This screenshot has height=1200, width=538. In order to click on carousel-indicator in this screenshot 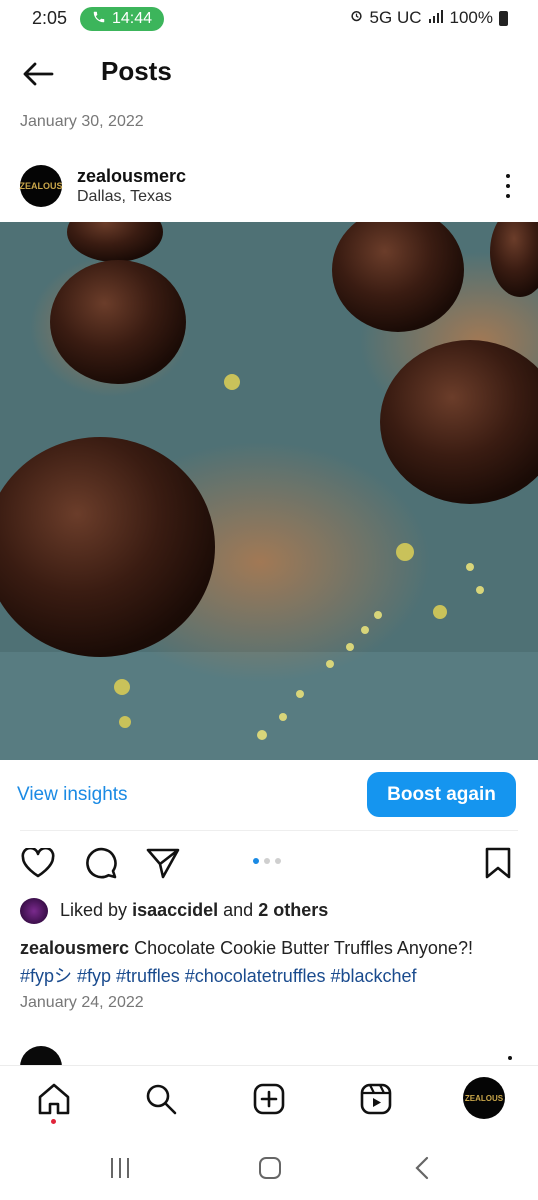, I will do `click(267, 861)`.